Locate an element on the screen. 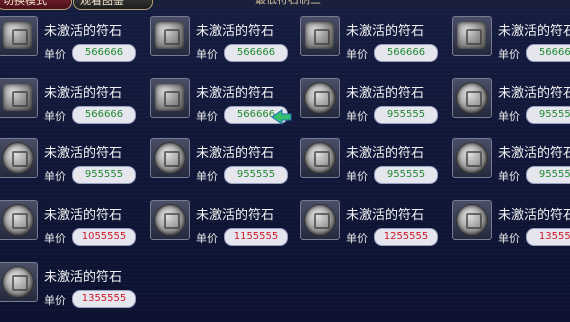 This screenshot has height=322, width=570. unit-price-value: 1055555 is located at coordinates (104, 237).